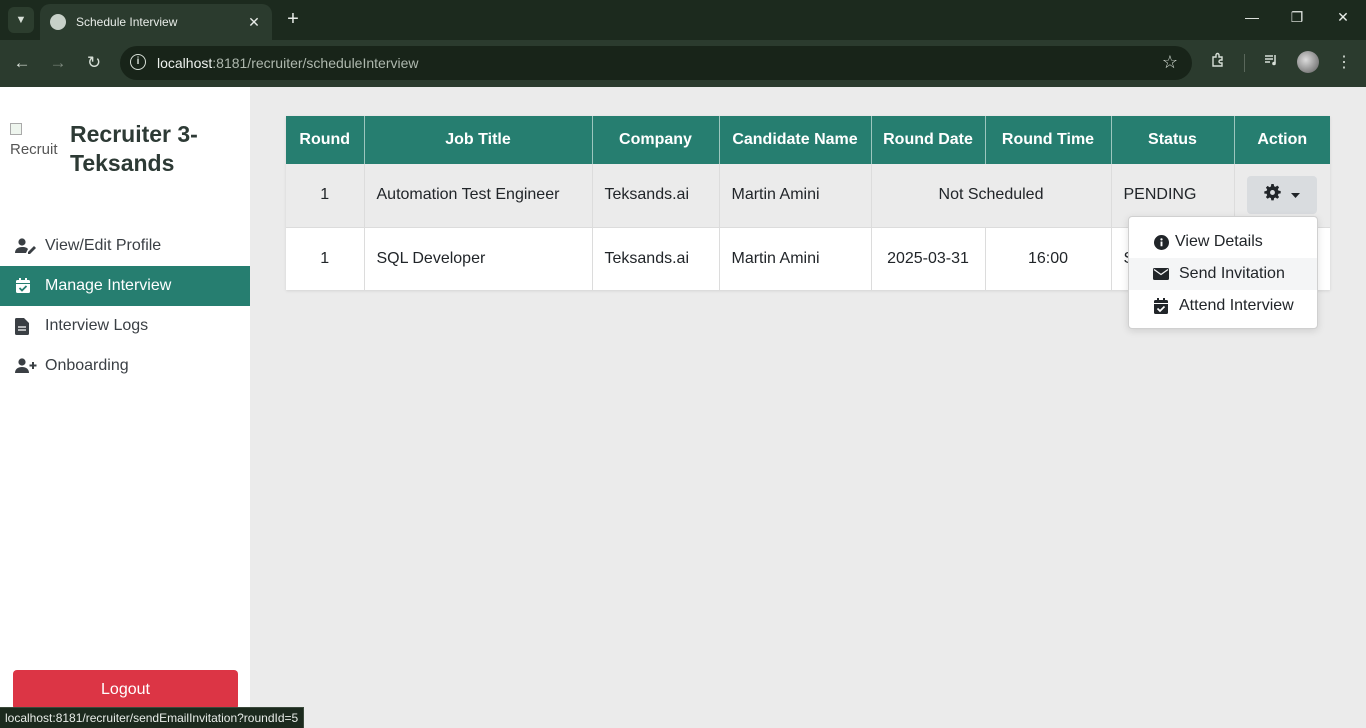 The image size is (1366, 728). What do you see at coordinates (108, 285) in the screenshot?
I see `sidebar-item-label: Manage Interview` at bounding box center [108, 285].